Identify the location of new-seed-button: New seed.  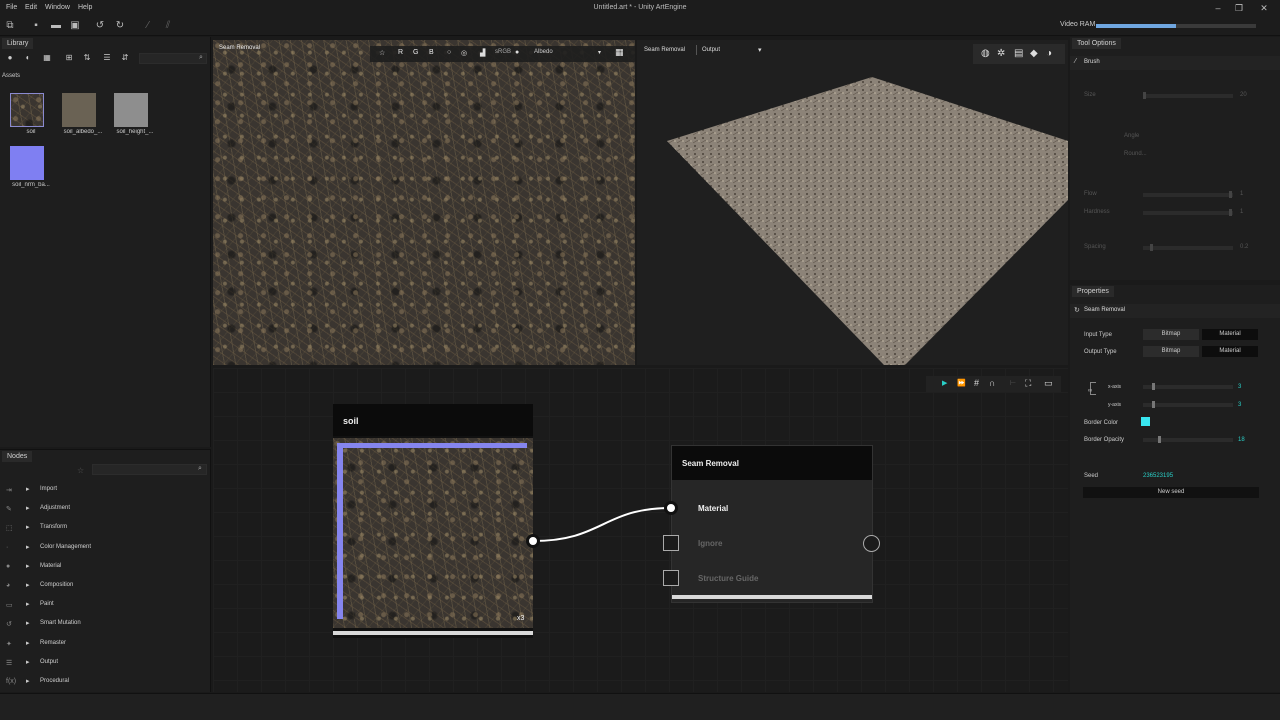
(1171, 492).